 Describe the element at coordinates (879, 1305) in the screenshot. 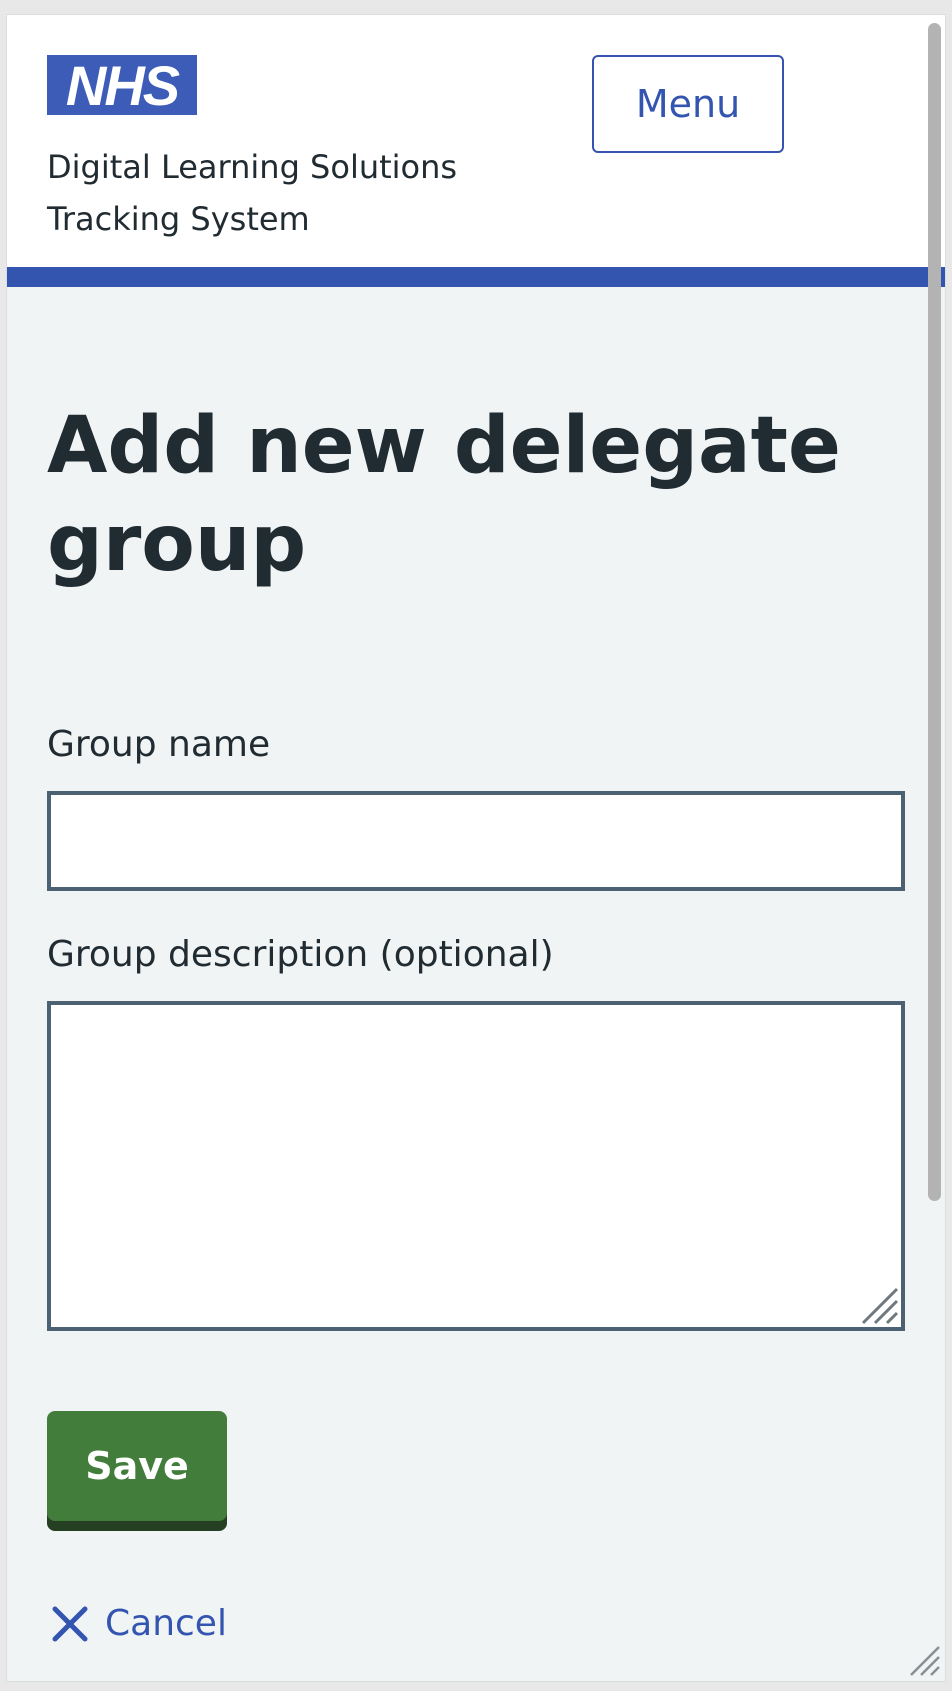

I see `resize-grip-icon` at that location.